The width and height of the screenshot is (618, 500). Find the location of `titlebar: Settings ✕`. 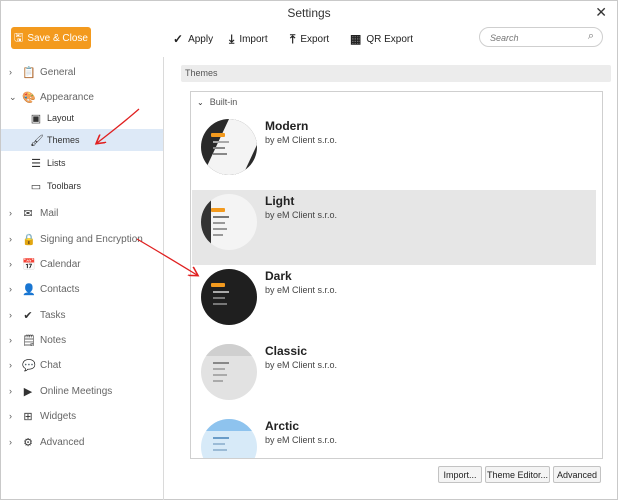

titlebar: Settings ✕ is located at coordinates (309, 13).